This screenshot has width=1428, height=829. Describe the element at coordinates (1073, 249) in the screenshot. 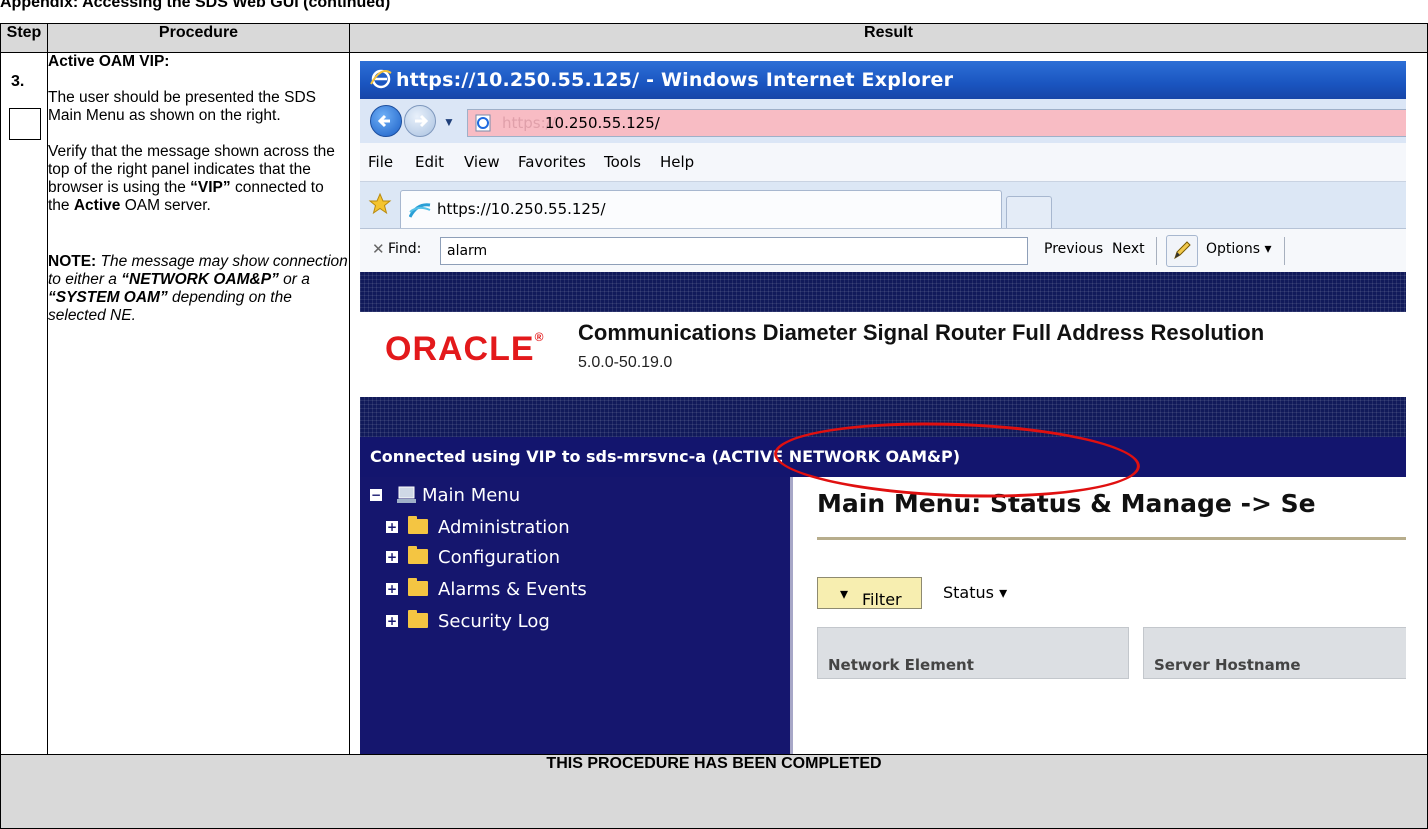

I see `find-previous-button: Previous` at that location.